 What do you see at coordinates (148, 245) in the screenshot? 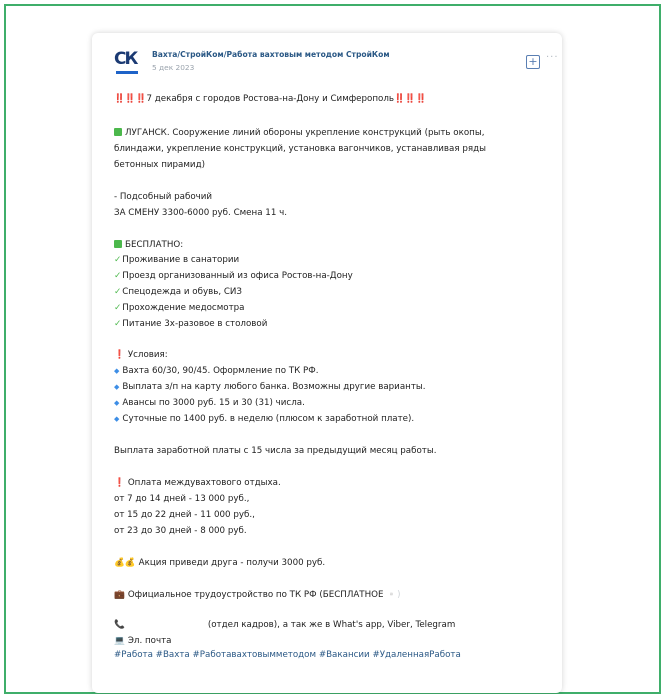
I see `free-title: БЕСПЛАТНО:` at bounding box center [148, 245].